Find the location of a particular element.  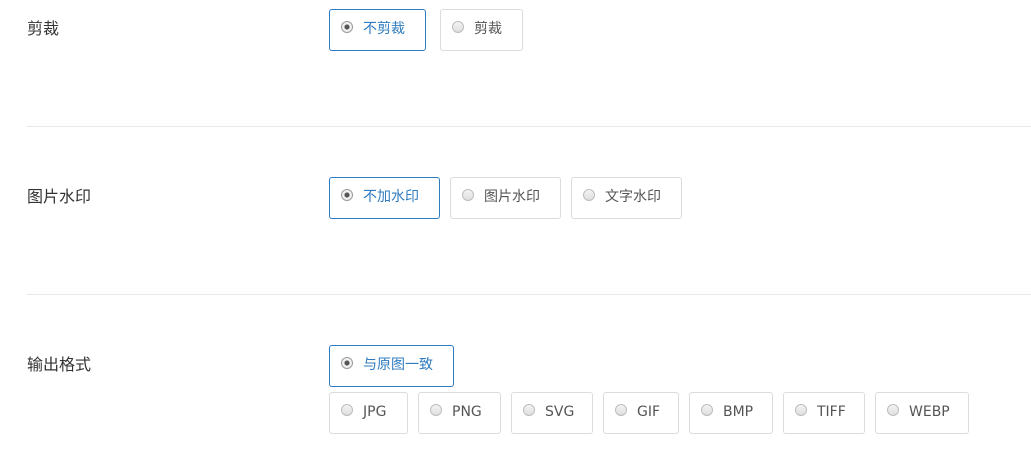

option-label: GIF is located at coordinates (649, 412).